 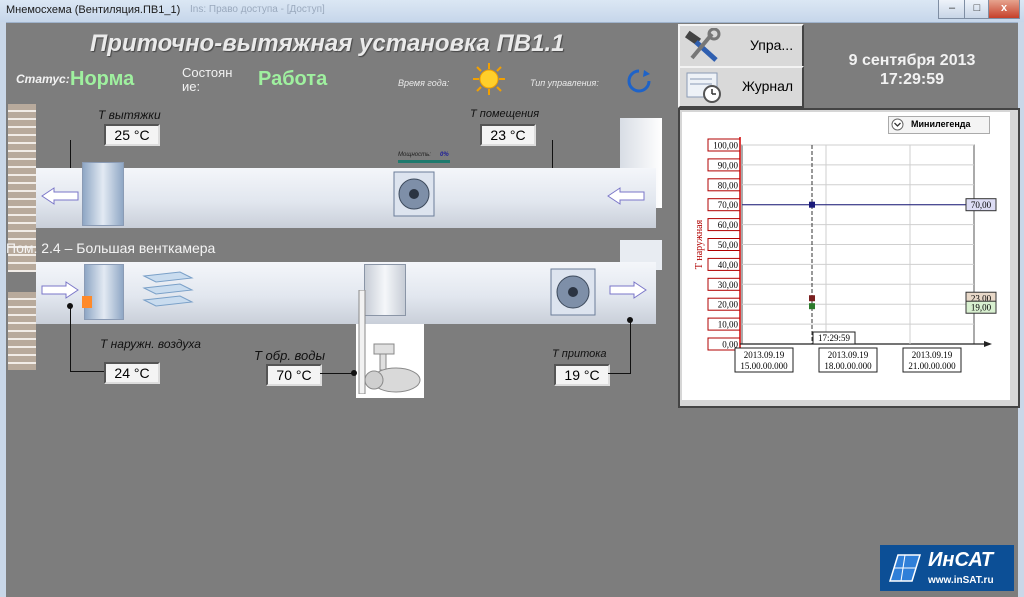 I want to click on sun-icon, so click(x=489, y=79).